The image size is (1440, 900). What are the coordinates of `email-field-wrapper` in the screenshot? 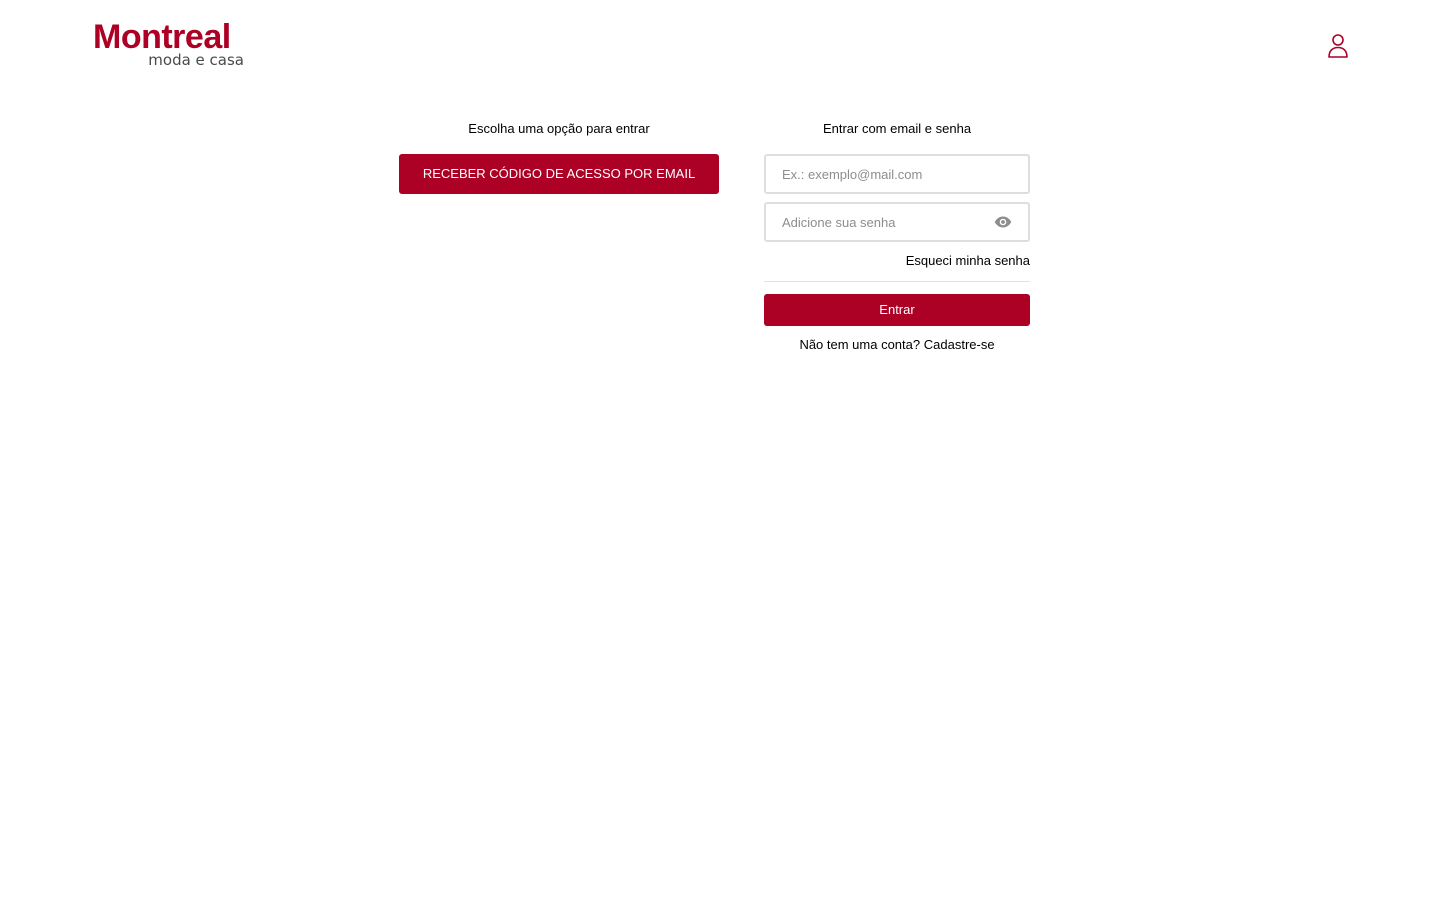 It's located at (897, 174).